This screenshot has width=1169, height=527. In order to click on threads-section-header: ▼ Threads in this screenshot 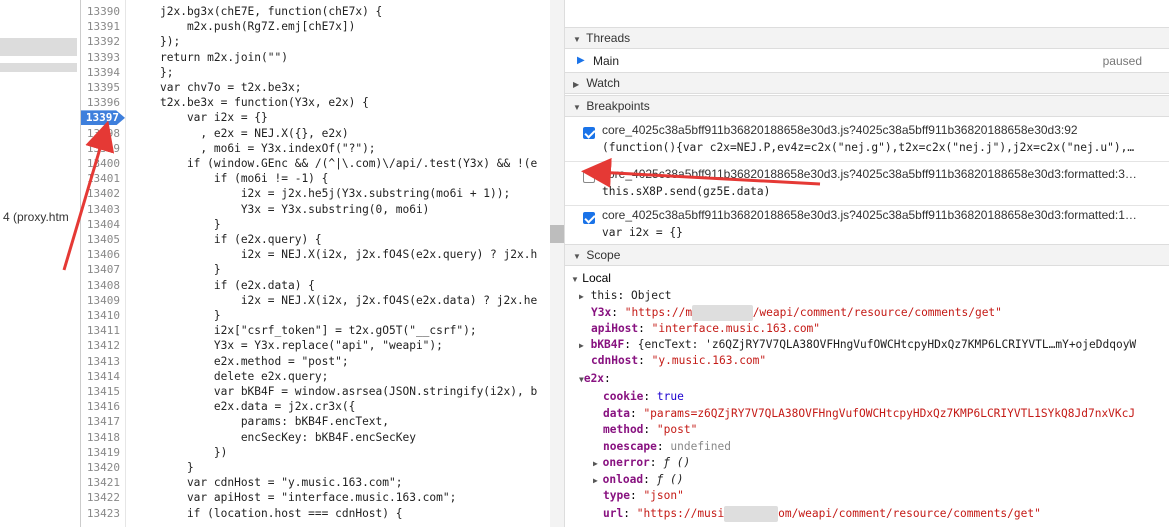, I will do `click(867, 38)`.